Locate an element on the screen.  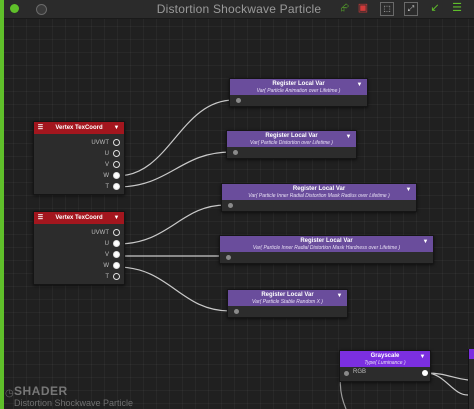
wire-t1-reg2 is located at coordinates (174, 169).